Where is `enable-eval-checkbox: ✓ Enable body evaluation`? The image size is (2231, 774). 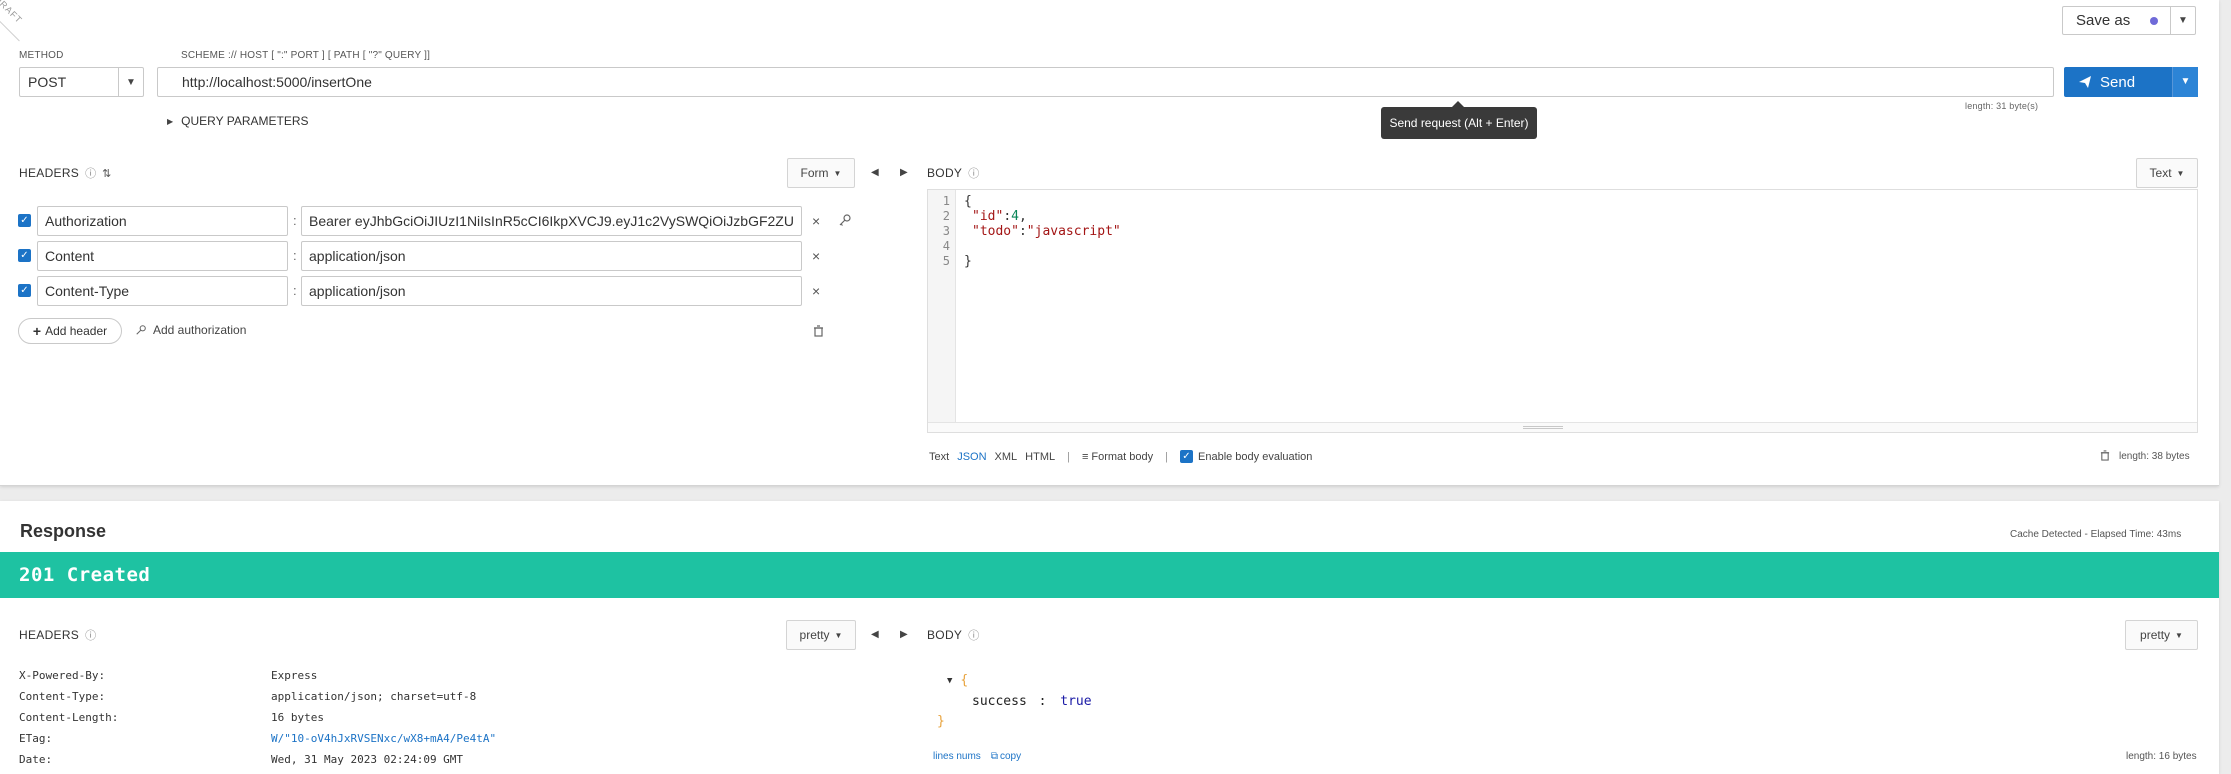
enable-eval-checkbox: ✓ Enable body evaluation is located at coordinates (1246, 456).